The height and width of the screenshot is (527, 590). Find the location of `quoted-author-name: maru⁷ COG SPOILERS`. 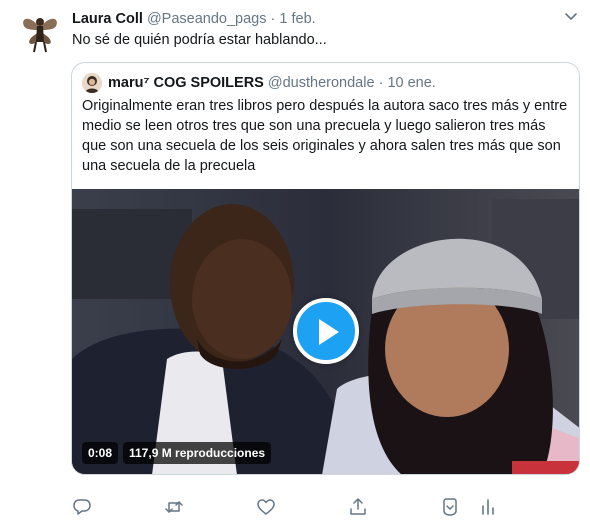

quoted-author-name: maru⁷ COG SPOILERS is located at coordinates (186, 83).